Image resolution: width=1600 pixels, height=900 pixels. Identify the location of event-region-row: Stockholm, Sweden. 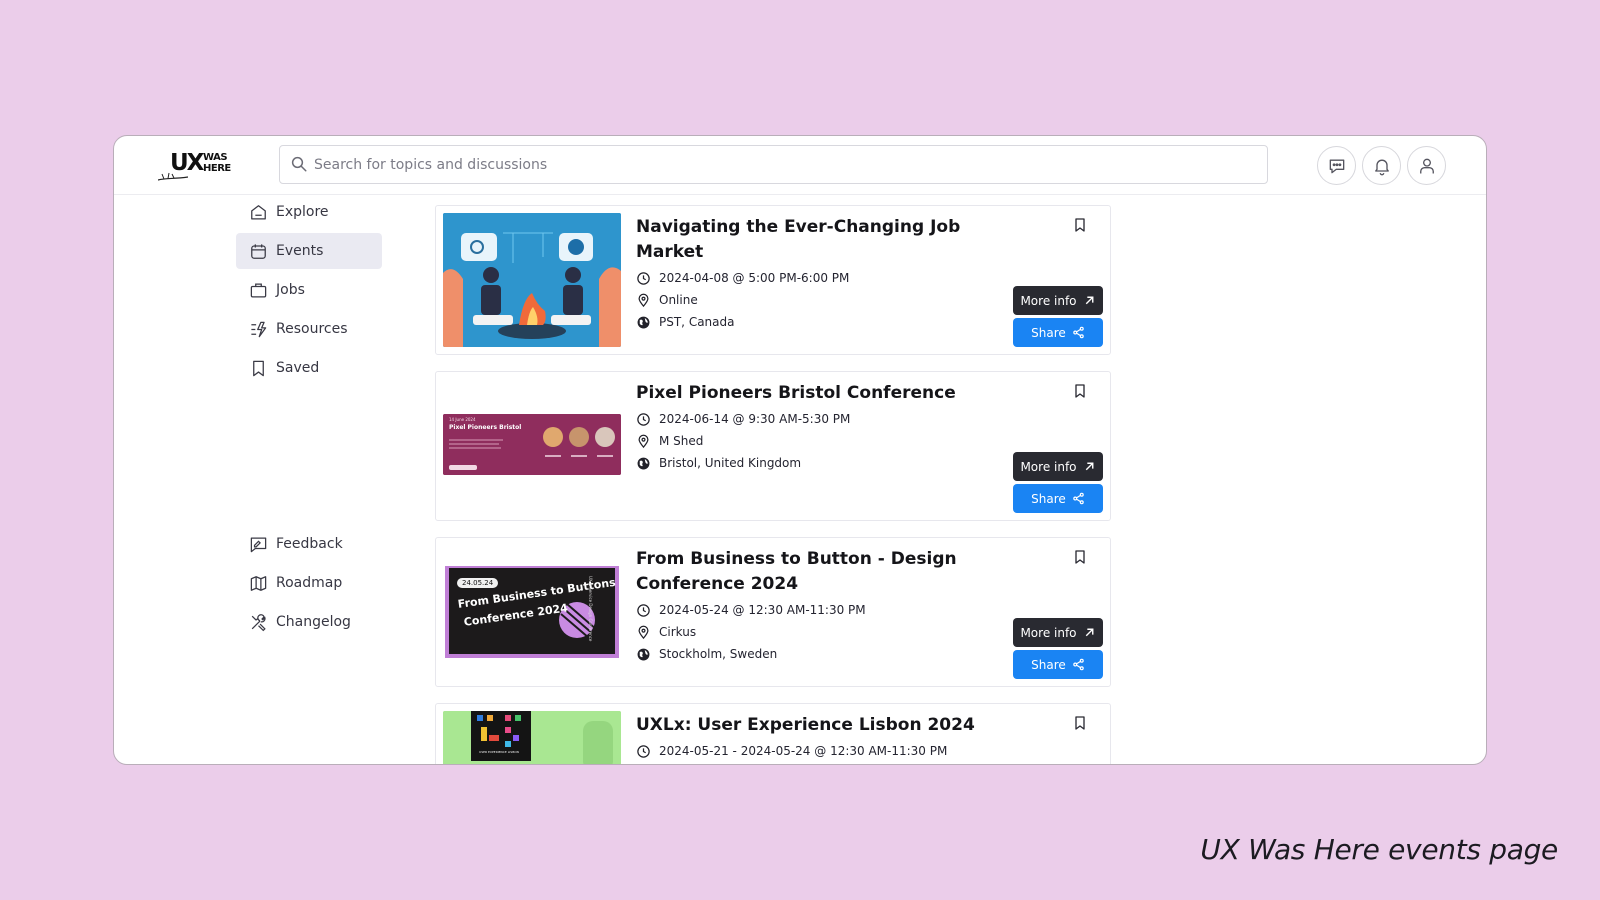
(751, 654).